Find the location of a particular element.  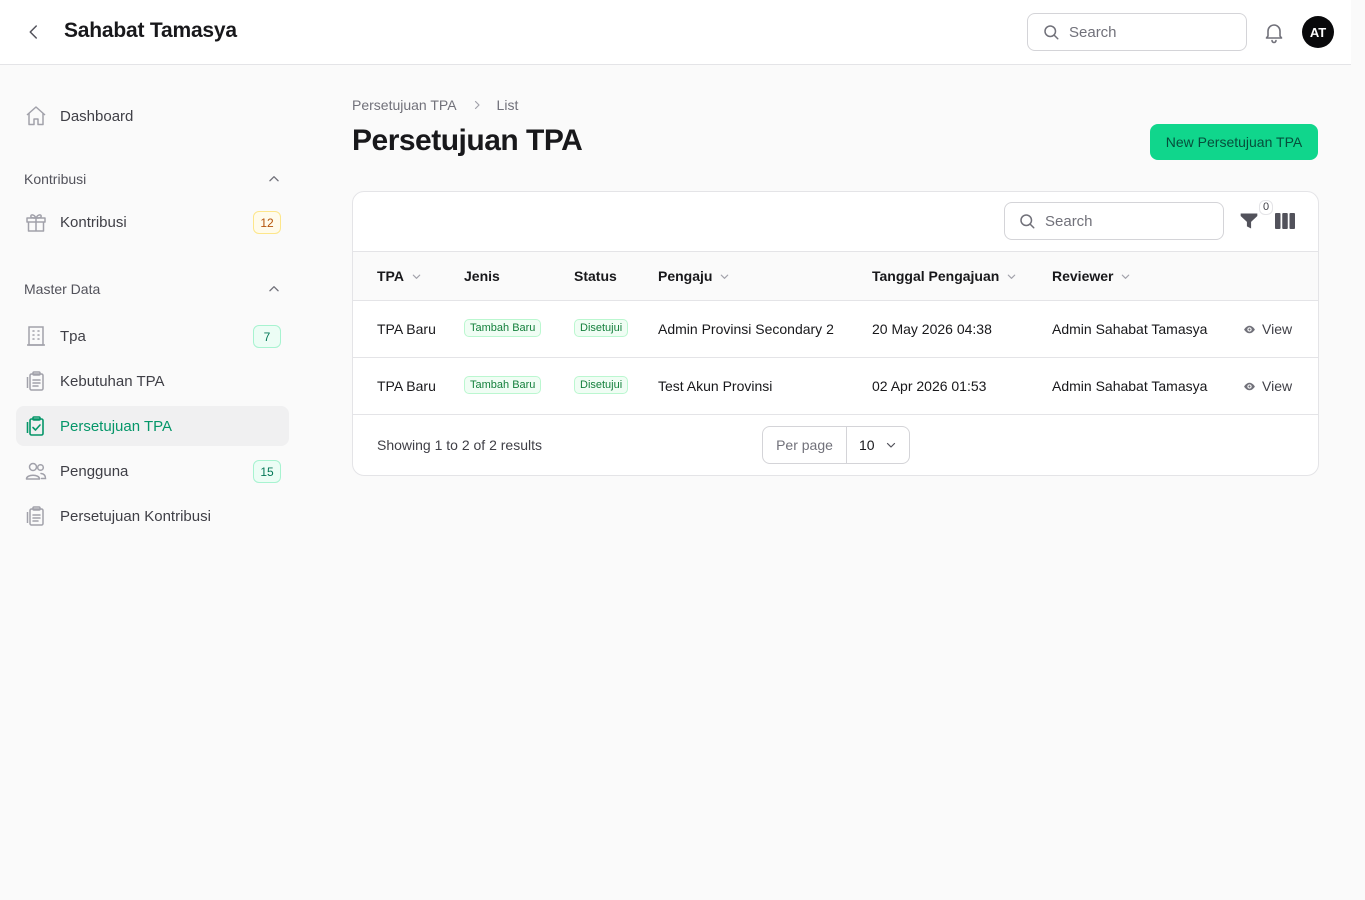

sidebar-item-persetujuan-tpa: Persetujuan TPA is located at coordinates (152, 426).